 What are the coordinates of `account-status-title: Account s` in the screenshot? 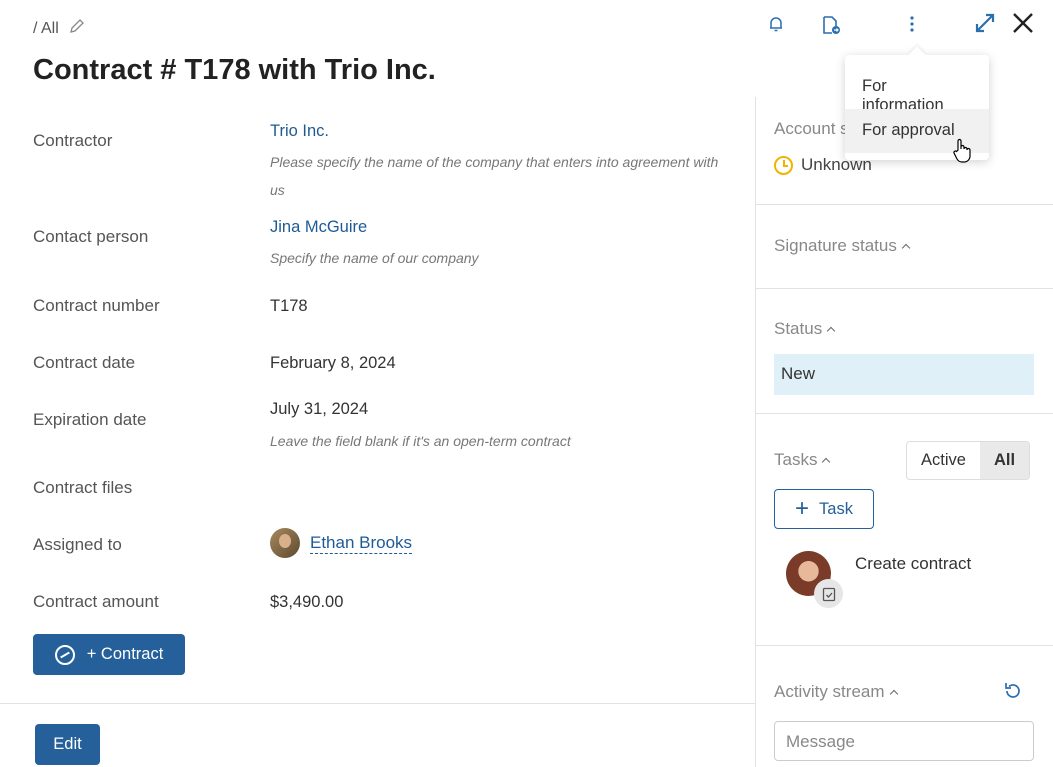 It's located at (811, 128).